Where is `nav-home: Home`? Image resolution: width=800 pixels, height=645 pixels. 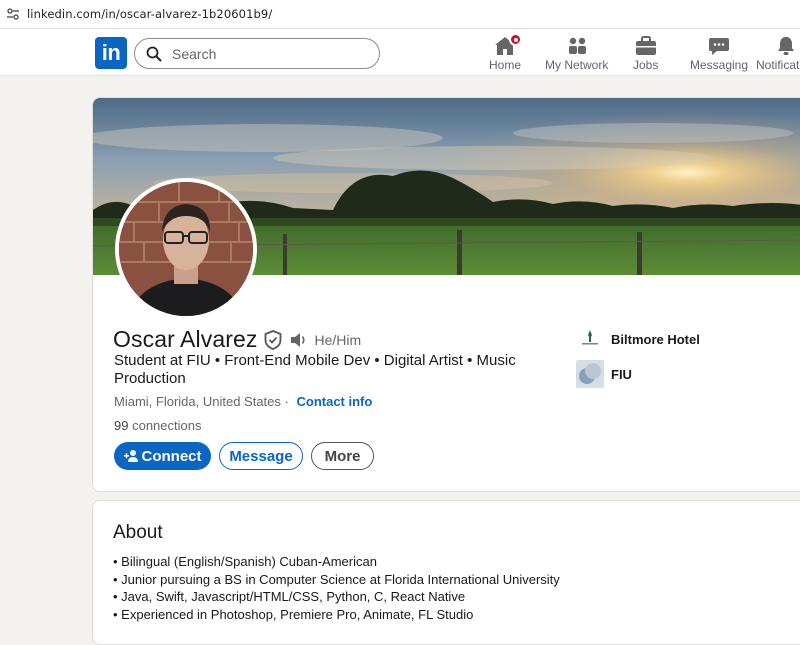
nav-home: Home is located at coordinates (505, 53).